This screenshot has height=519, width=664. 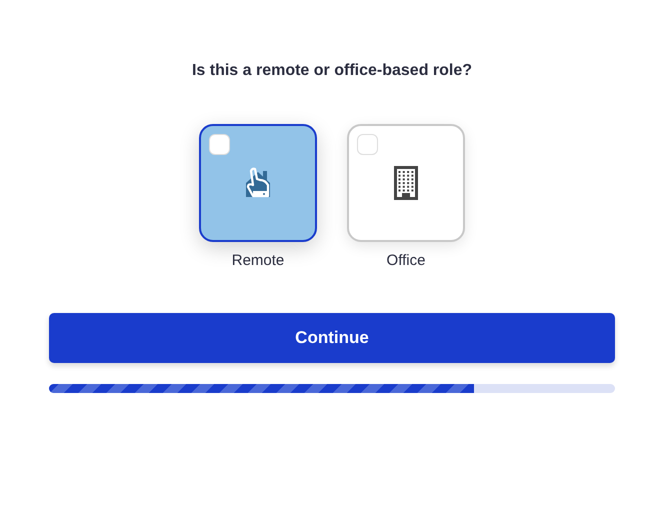 I want to click on question-text: Is this a remote or office-based role?, so click(x=332, y=71).